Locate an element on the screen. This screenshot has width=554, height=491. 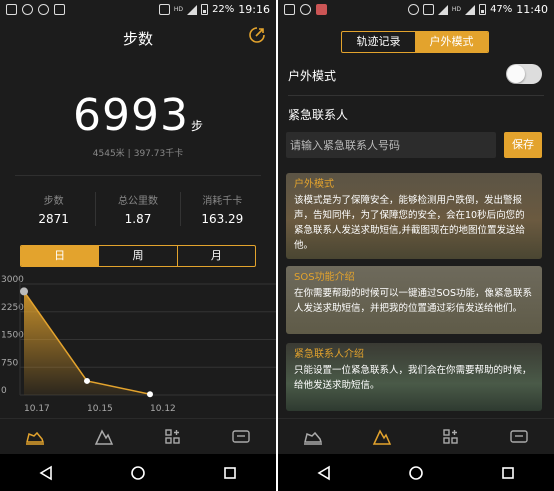
battery-level: 22% is located at coordinates (223, 9).